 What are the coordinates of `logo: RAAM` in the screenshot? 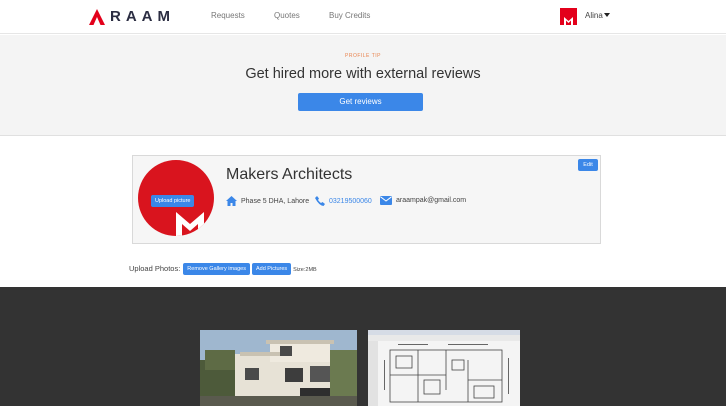 It's located at (132, 17).